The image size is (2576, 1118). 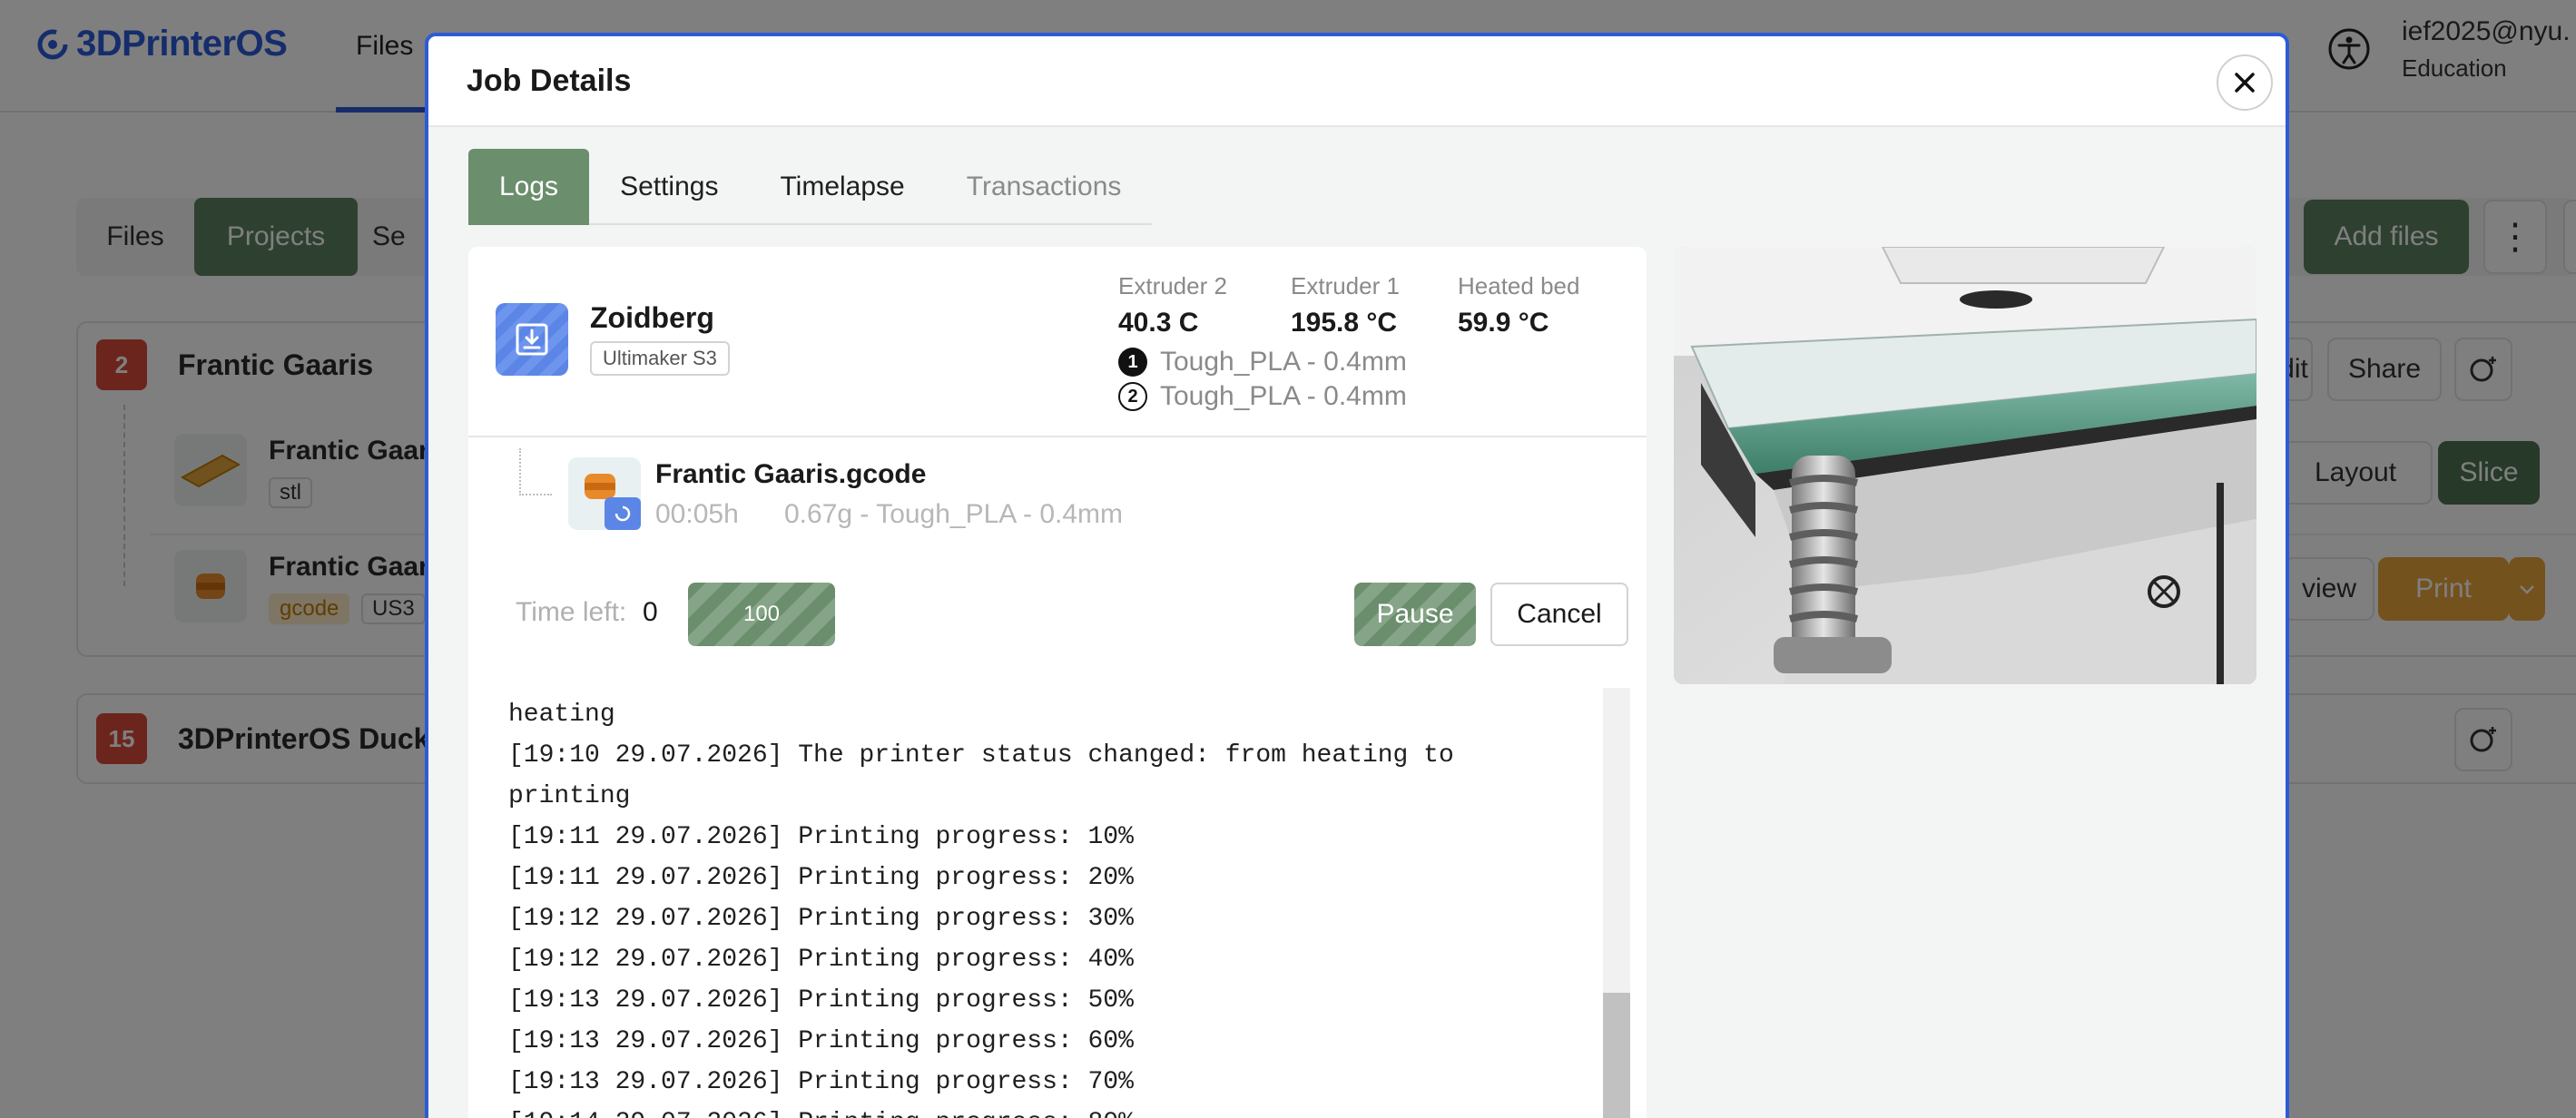 I want to click on job-material-info: 0.67g - Tough_PLA - 0.4mm, so click(x=954, y=514).